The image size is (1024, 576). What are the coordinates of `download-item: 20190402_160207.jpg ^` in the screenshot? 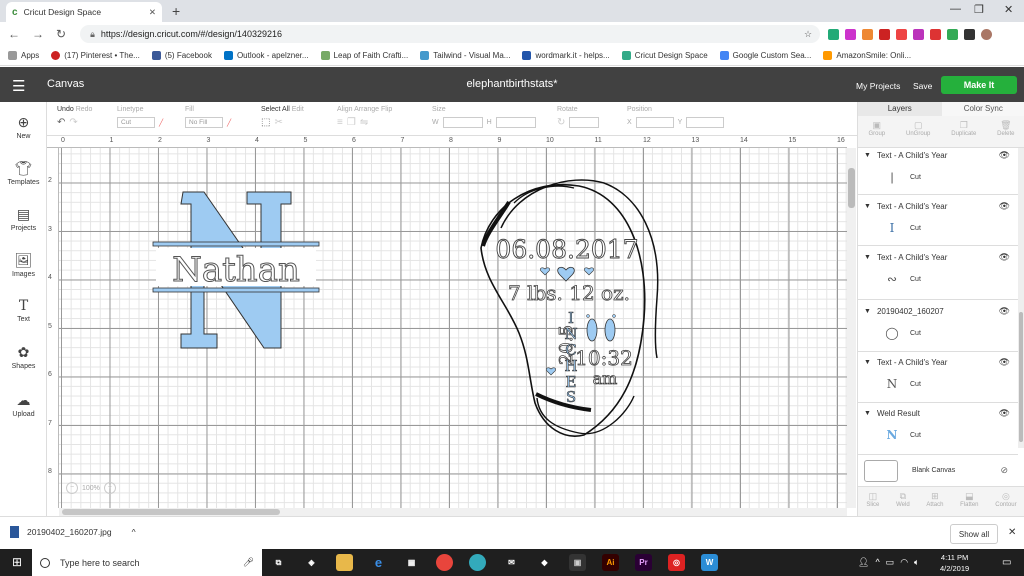 It's located at (73, 532).